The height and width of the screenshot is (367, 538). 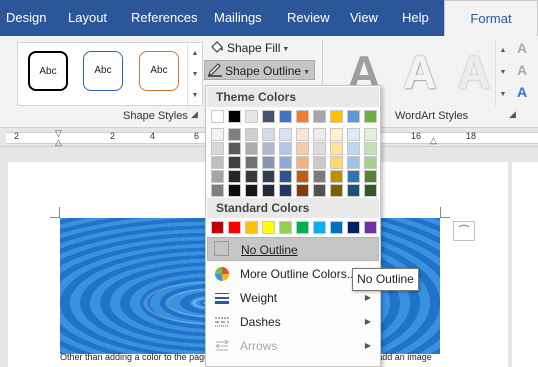 I want to click on no-outline-item: No Outline, so click(x=293, y=249).